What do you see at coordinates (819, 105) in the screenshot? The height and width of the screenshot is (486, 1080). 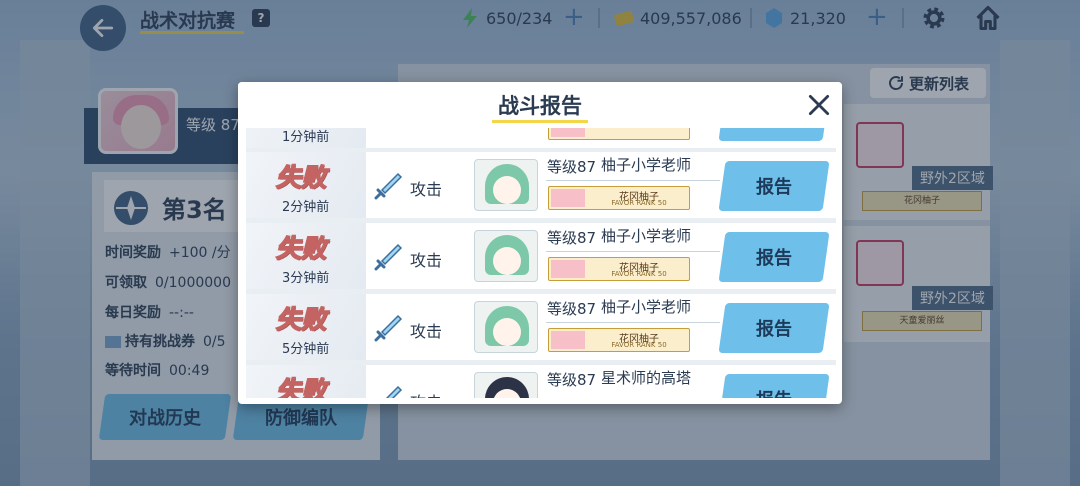 I see `close-icon` at bounding box center [819, 105].